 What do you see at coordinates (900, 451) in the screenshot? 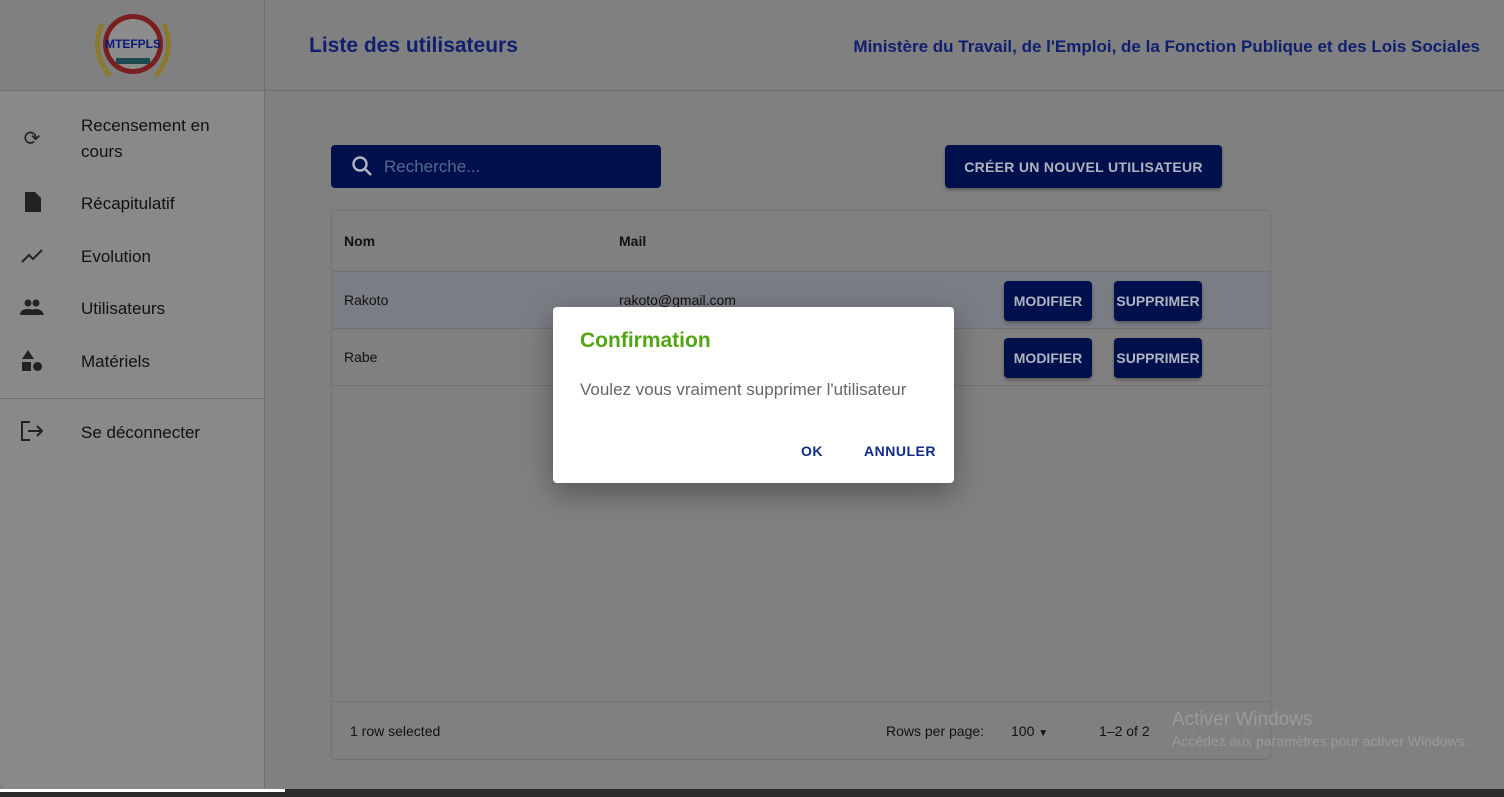
I see `cancel-button: ANNULER` at bounding box center [900, 451].